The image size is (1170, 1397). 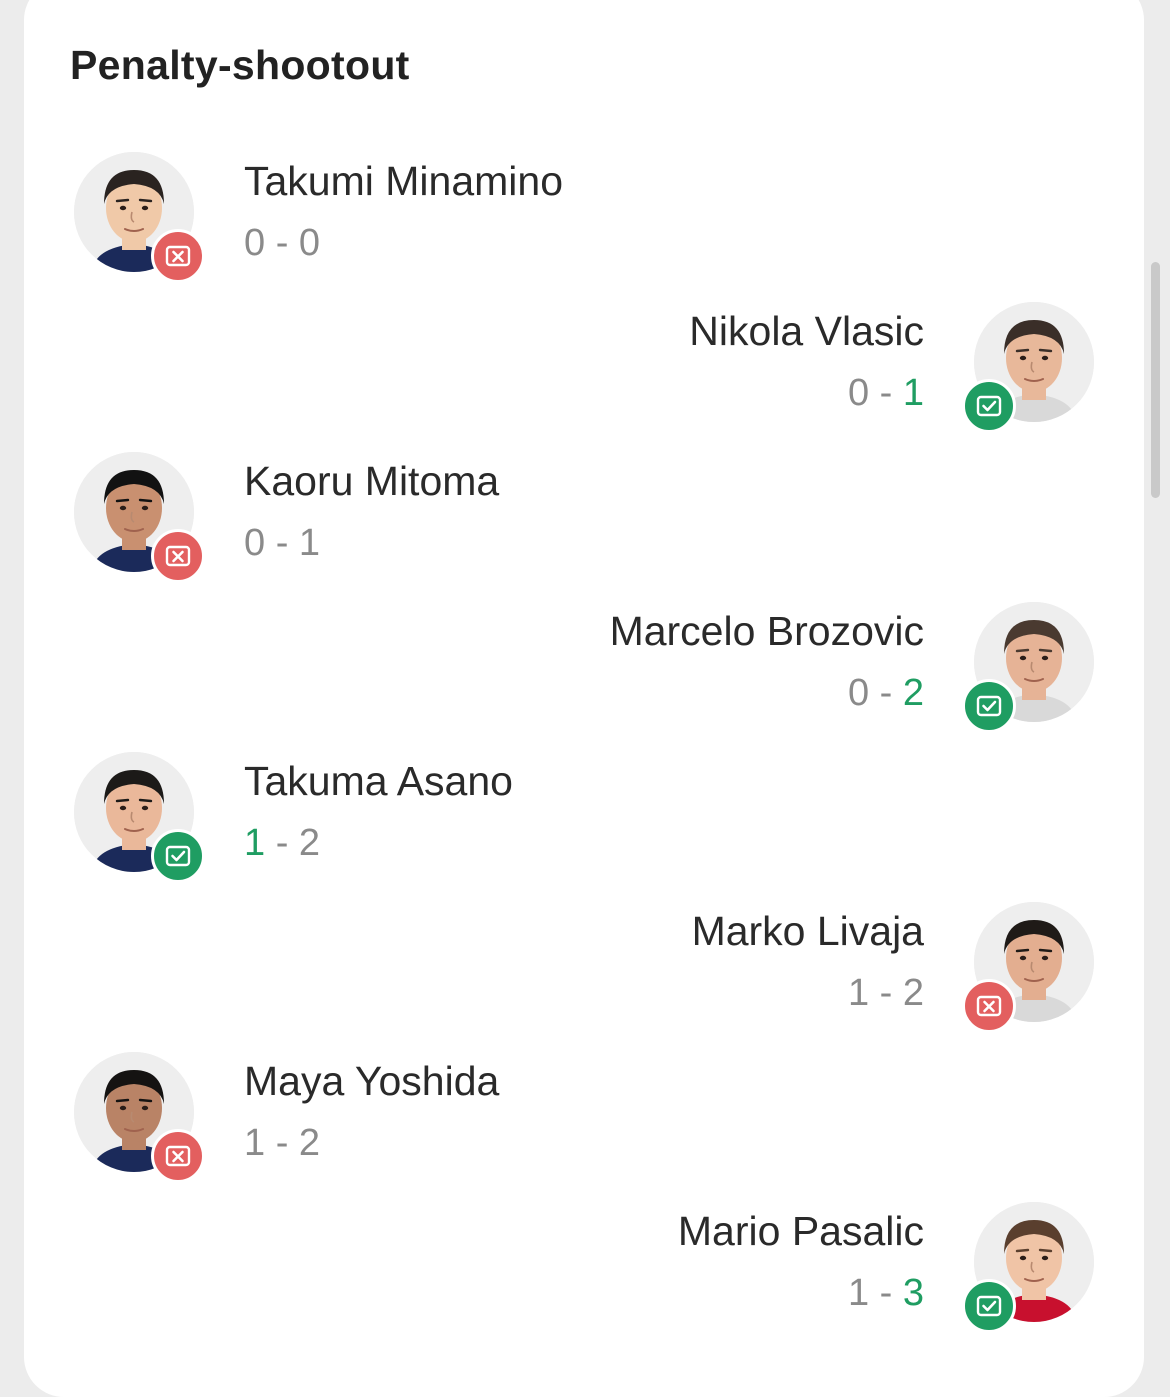 What do you see at coordinates (371, 481) in the screenshot?
I see `player-name: Kaoru Mitoma` at bounding box center [371, 481].